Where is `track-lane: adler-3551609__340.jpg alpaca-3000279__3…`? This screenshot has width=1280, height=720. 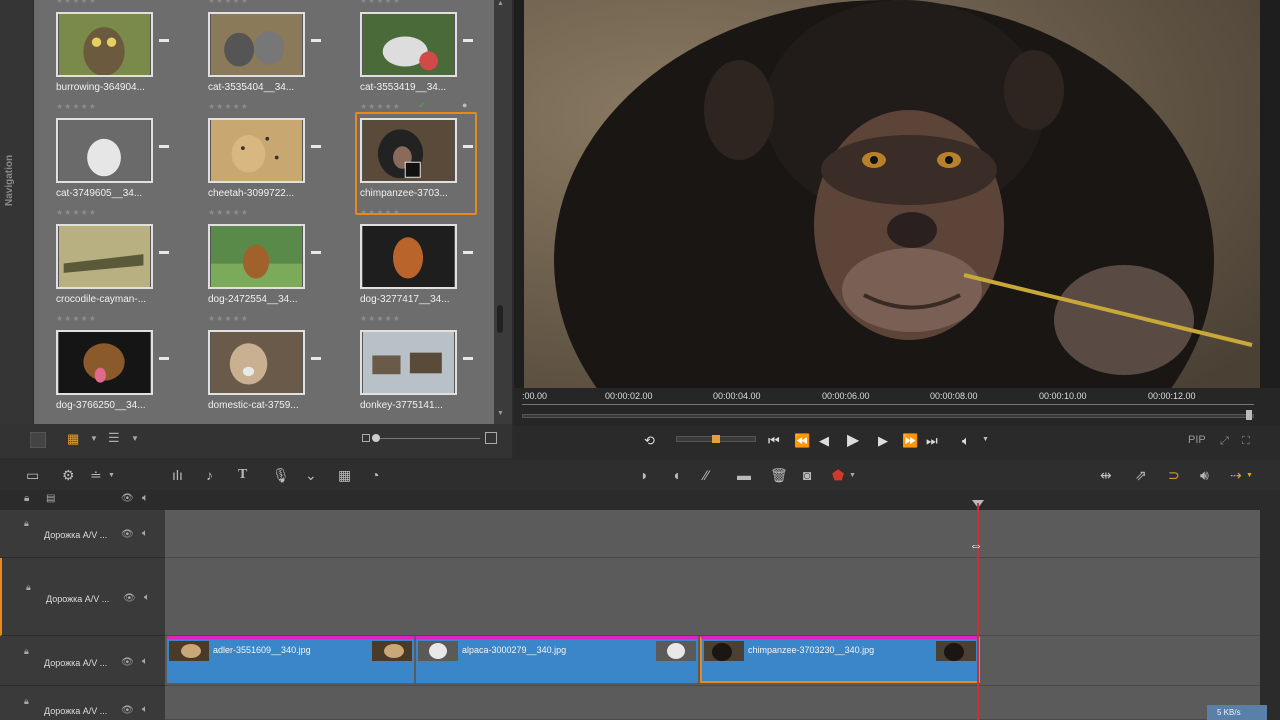 track-lane: adler-3551609__340.jpg alpaca-3000279__3… is located at coordinates (712, 661).